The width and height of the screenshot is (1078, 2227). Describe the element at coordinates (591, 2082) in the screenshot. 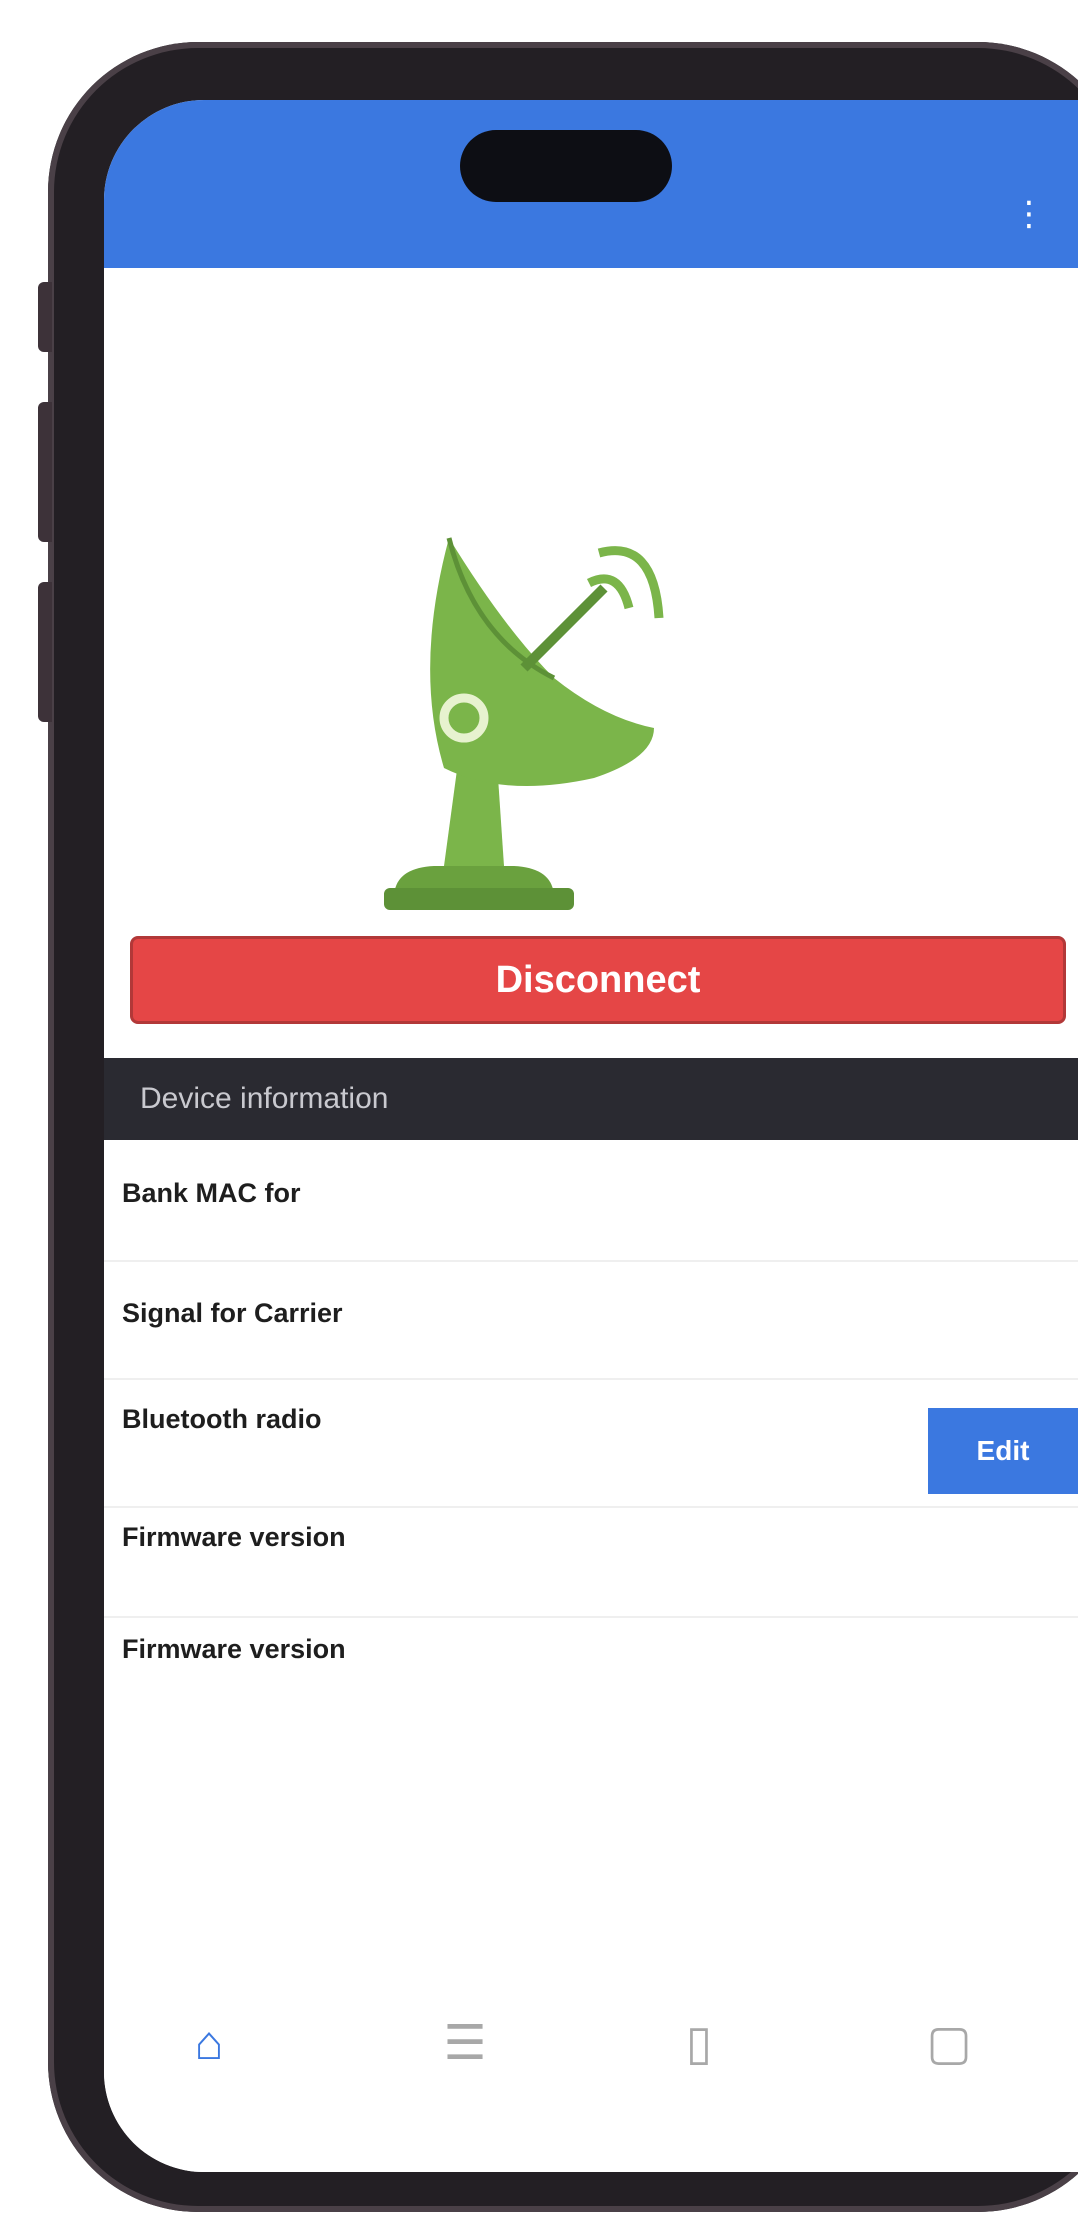

I see `bottom-tab-bar: ⌂ ☰ ▯ ▢` at that location.